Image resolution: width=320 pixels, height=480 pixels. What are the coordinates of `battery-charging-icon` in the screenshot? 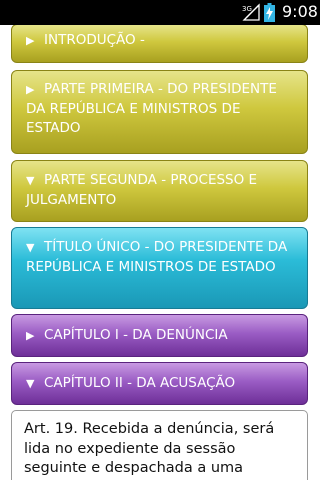 It's located at (269, 12).